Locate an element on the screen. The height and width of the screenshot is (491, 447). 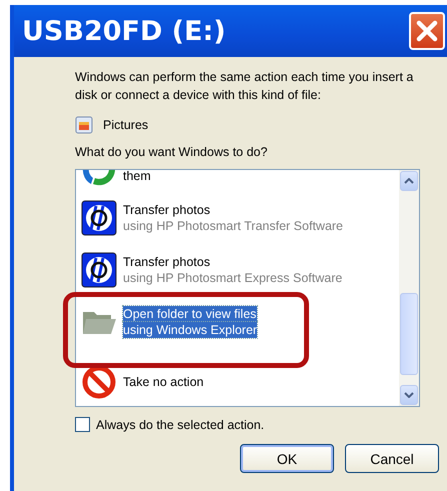
checkbox-label: Always do the selected action. is located at coordinates (180, 425).